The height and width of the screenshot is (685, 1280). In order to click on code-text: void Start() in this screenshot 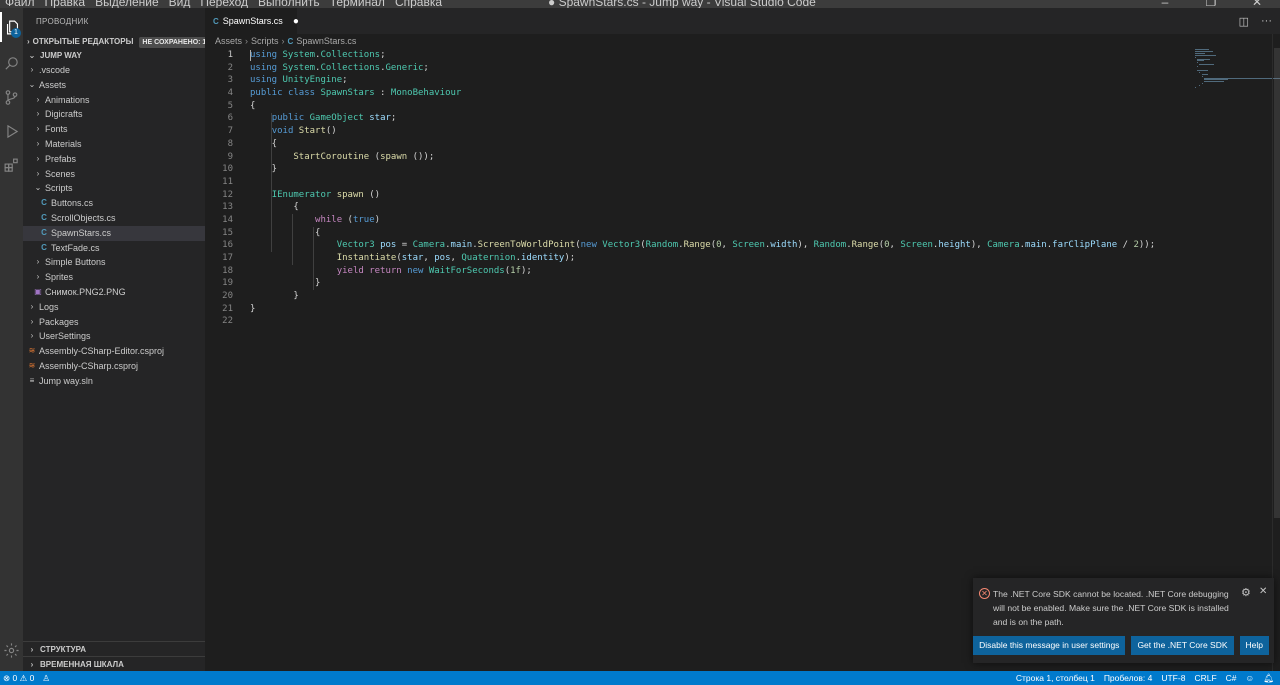, I will do `click(304, 131)`.